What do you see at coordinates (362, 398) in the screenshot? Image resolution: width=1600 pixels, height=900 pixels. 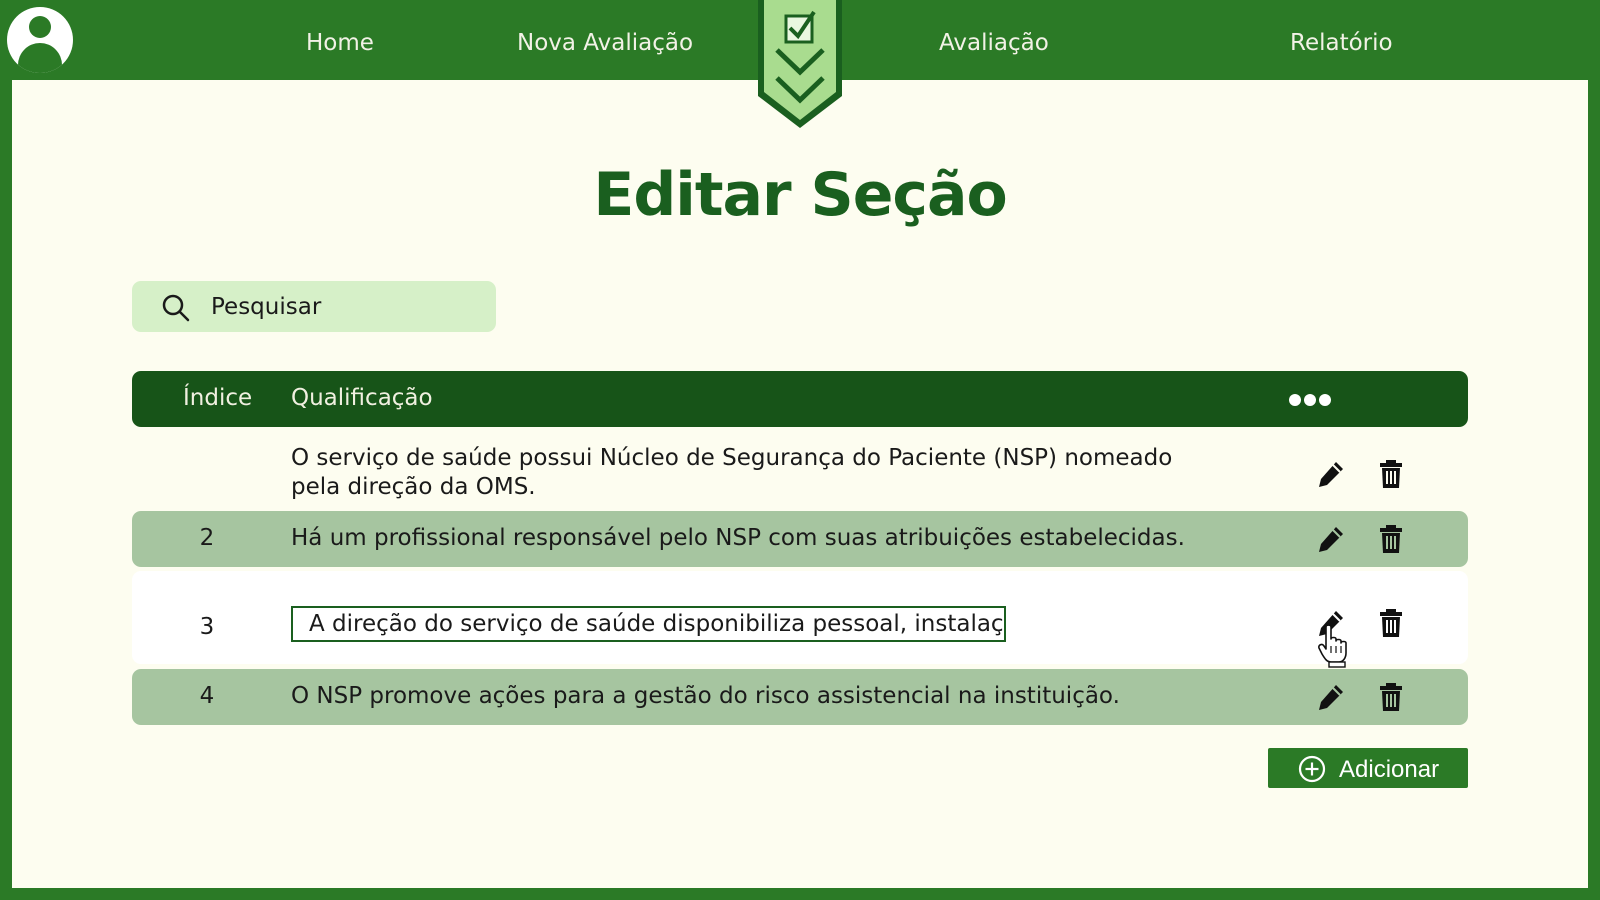 I see `column-header-qualification: Qualificação` at bounding box center [362, 398].